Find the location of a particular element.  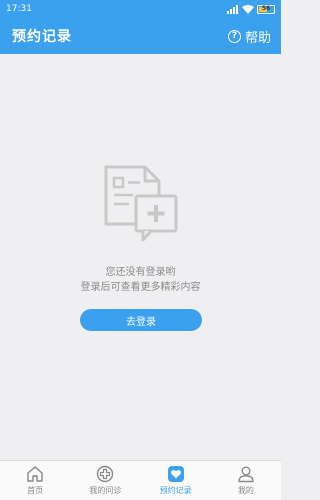

document-add-icon is located at coordinates (141, 203).